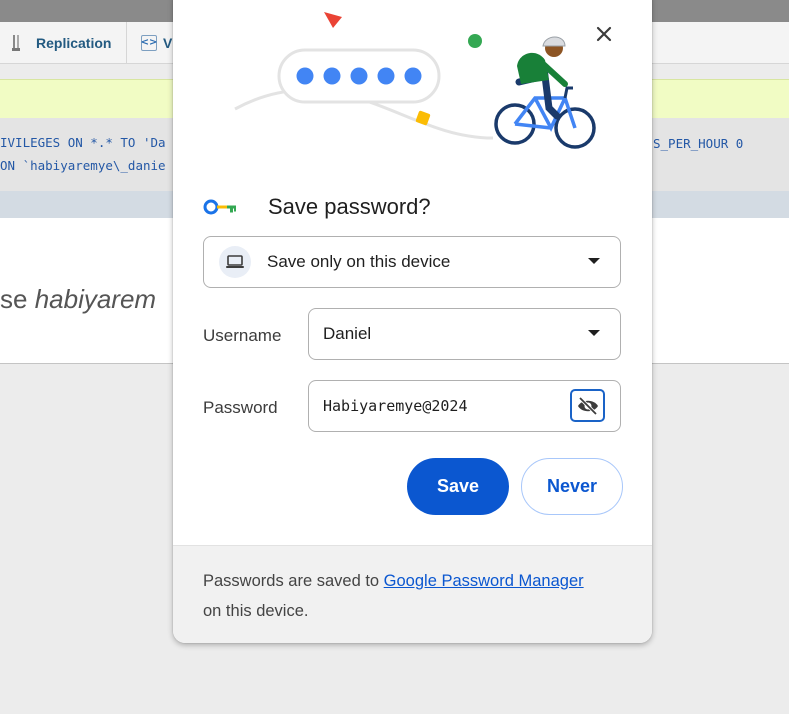 This screenshot has height=714, width=789. I want to click on tab-variables: <> V, so click(150, 42).